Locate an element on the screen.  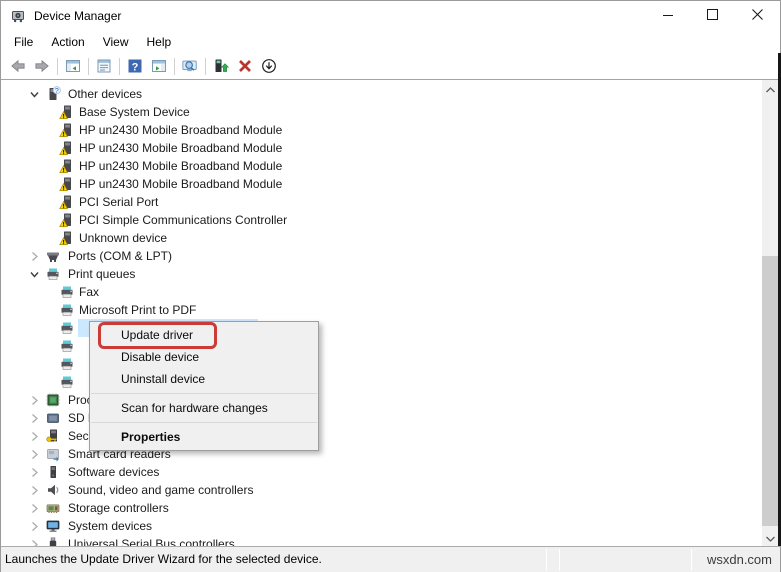
maximize-button is located at coordinates (712, 16).